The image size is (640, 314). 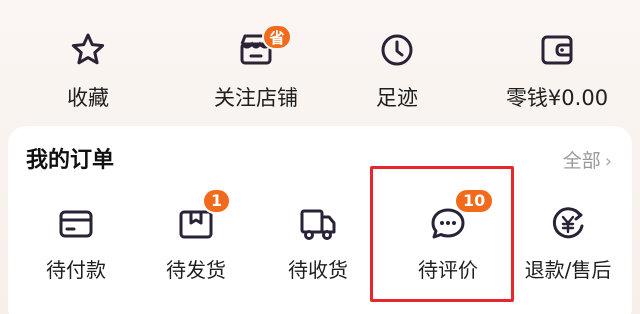 I want to click on pending-payment-label: 待付款, so click(x=76, y=270).